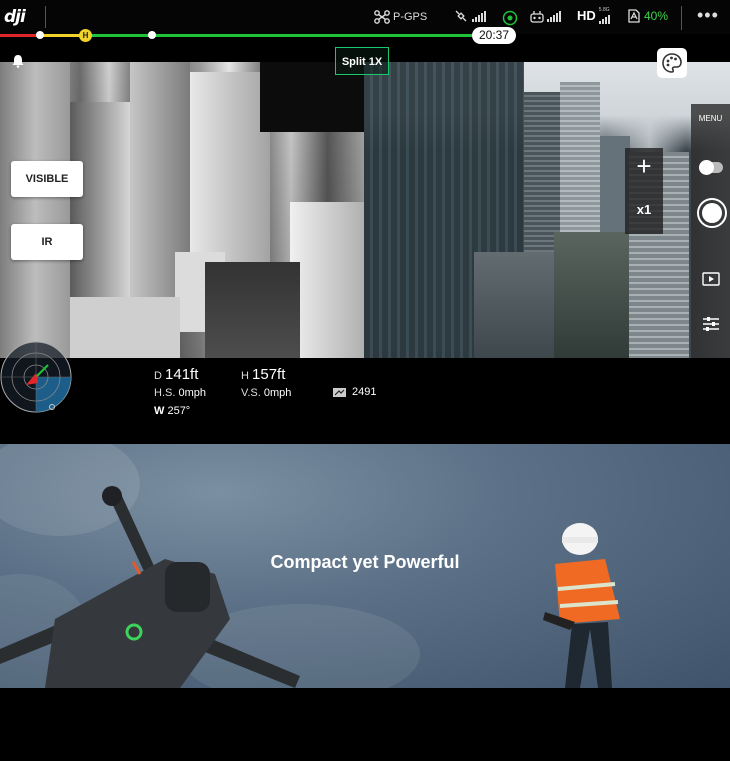 The width and height of the screenshot is (730, 761). I want to click on visible-mode-button: VISIBLE, so click(47, 179).